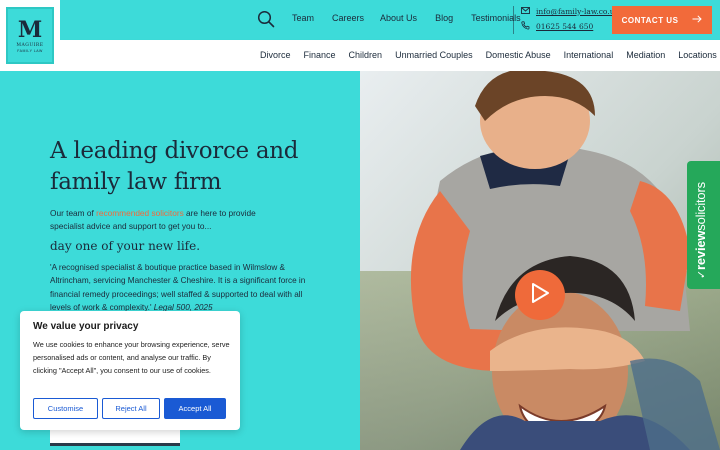 The height and width of the screenshot is (450, 720). What do you see at coordinates (645, 55) in the screenshot?
I see `nav-mediation: Mediation` at bounding box center [645, 55].